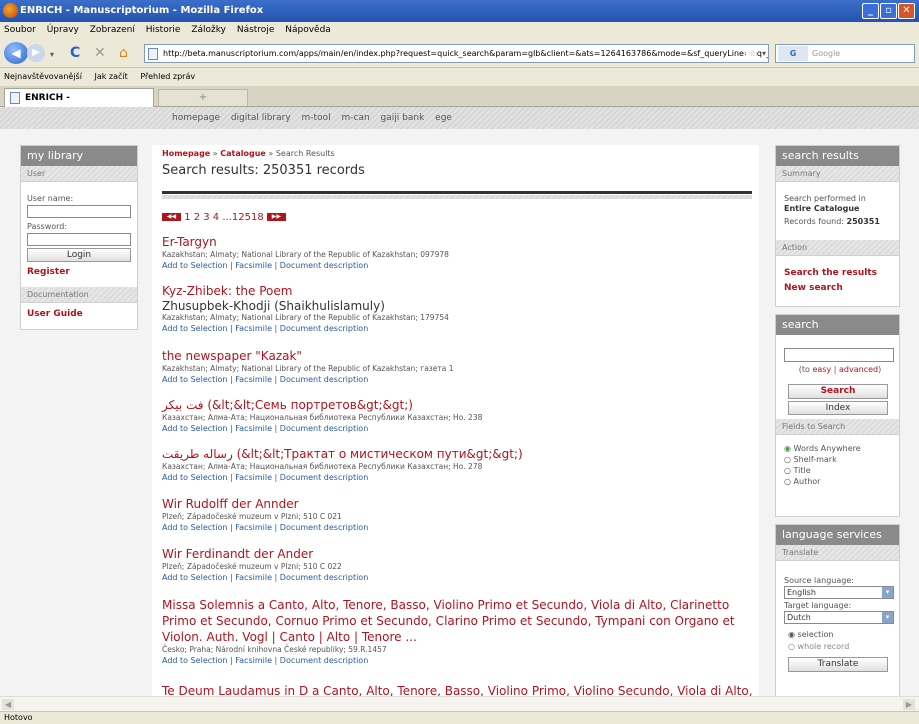  I want to click on index-button: Index, so click(838, 408).